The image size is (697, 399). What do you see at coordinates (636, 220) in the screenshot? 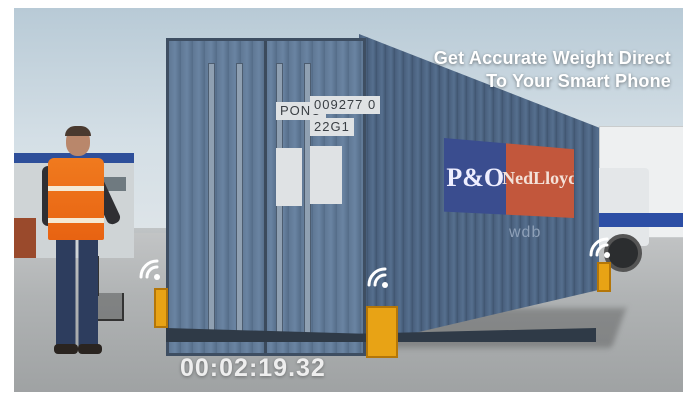
I see `truck-stripe` at bounding box center [636, 220].